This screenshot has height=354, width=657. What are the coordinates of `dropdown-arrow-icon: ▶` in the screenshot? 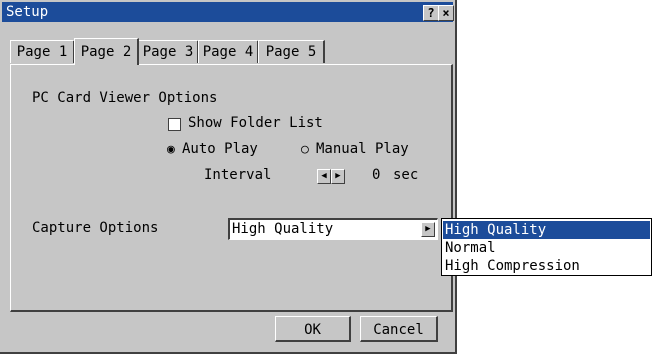 It's located at (428, 229).